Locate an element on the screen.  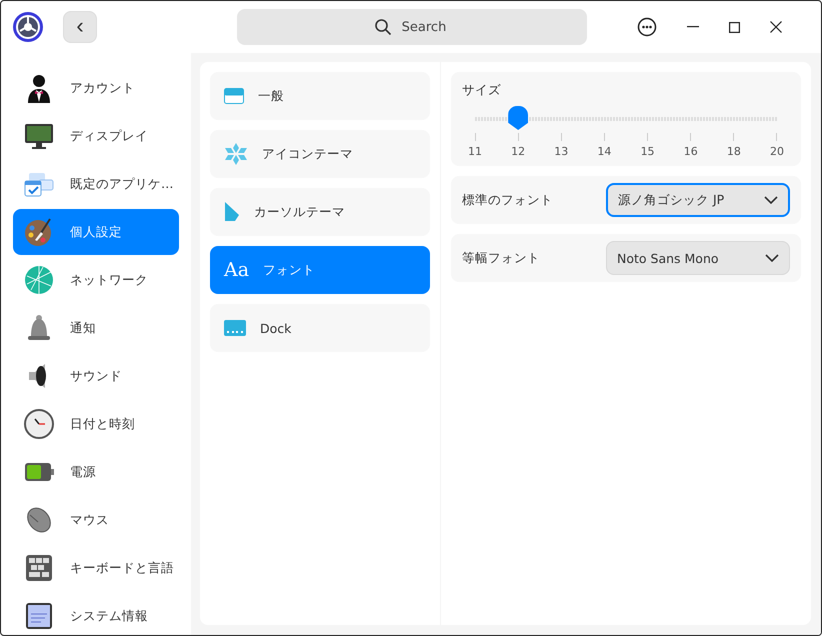
font-icon: Aa is located at coordinates (237, 270).